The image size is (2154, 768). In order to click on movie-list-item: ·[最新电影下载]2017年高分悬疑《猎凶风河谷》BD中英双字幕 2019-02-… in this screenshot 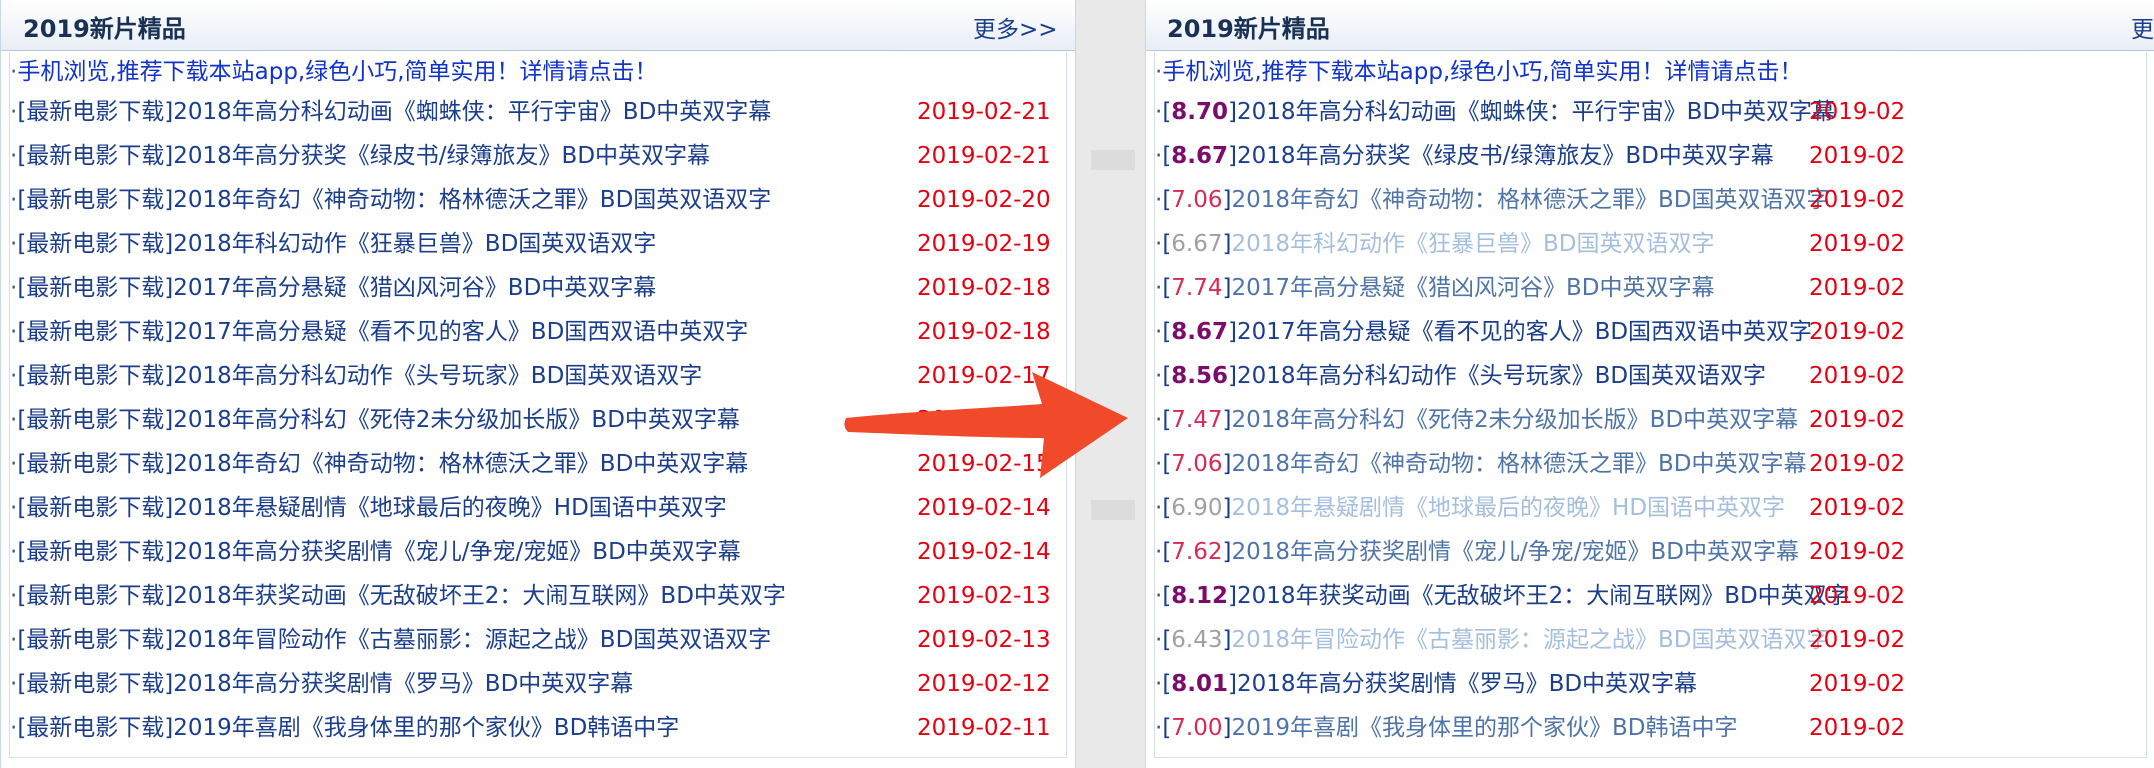, I will do `click(538, 288)`.